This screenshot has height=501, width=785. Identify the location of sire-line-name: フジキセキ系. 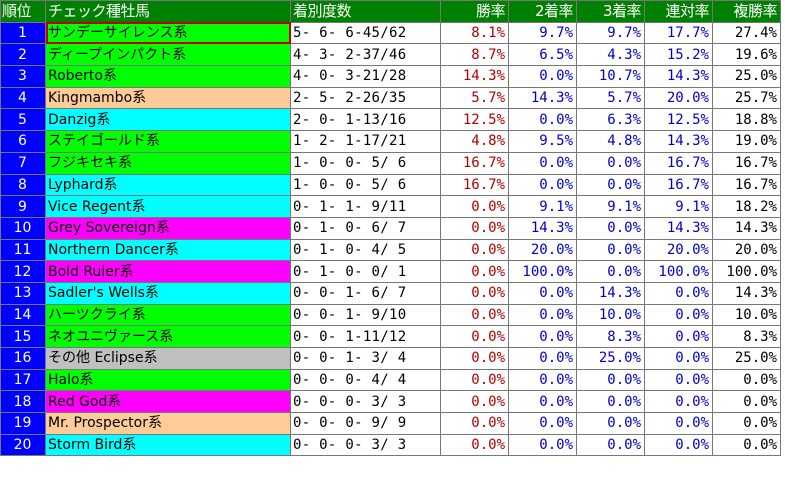
(168, 163).